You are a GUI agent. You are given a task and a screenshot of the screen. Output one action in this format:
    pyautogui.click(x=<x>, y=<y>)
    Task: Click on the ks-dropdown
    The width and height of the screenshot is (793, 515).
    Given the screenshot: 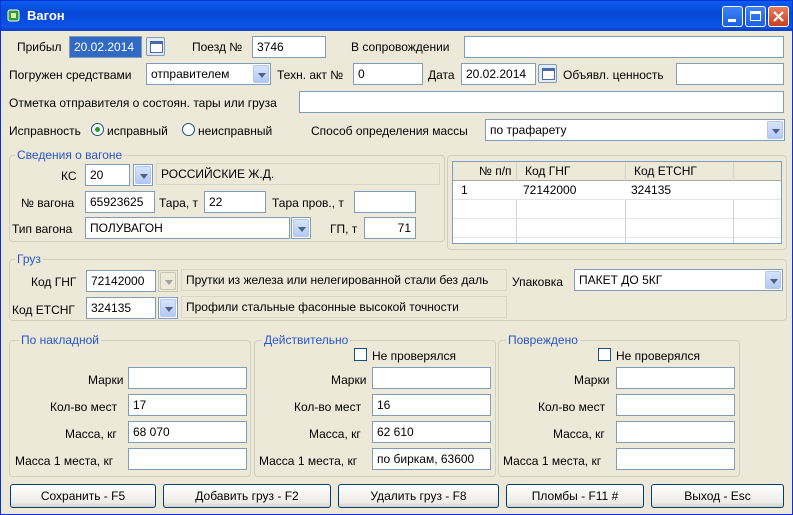 What is the action you would take?
    pyautogui.click(x=143, y=175)
    